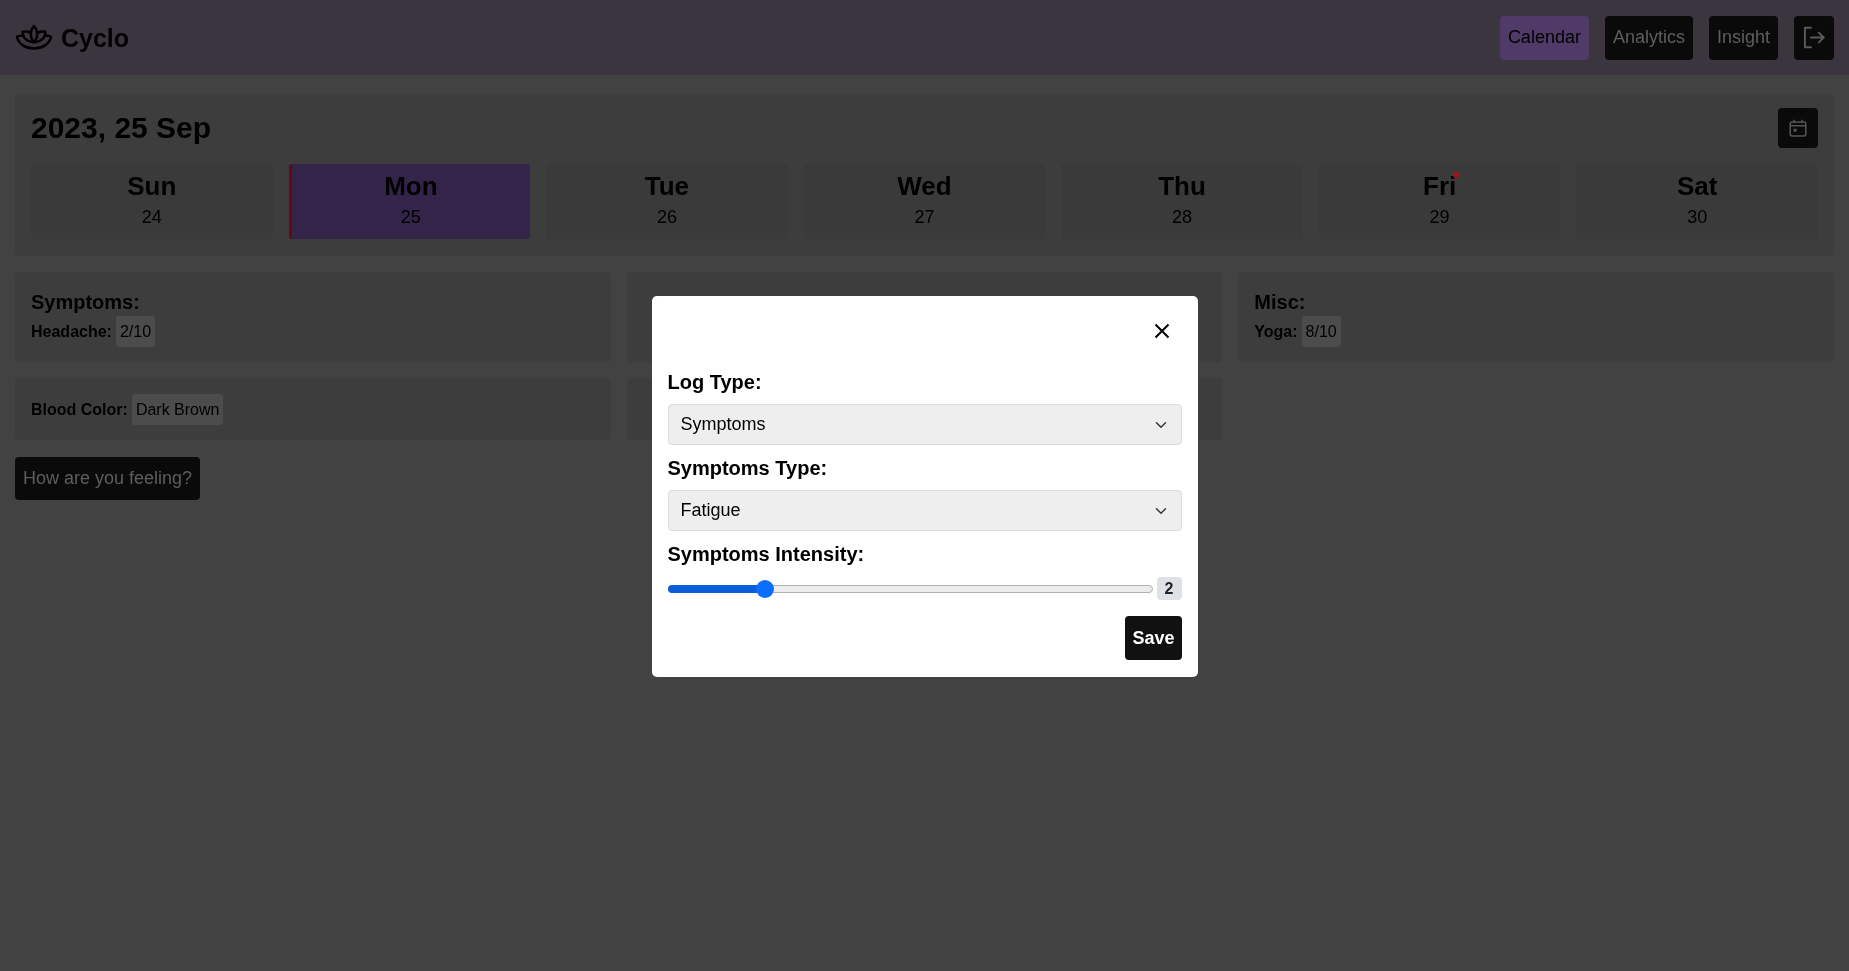 The height and width of the screenshot is (971, 1849). Describe the element at coordinates (1276, 331) in the screenshot. I see `entry-label: Yoga:` at that location.